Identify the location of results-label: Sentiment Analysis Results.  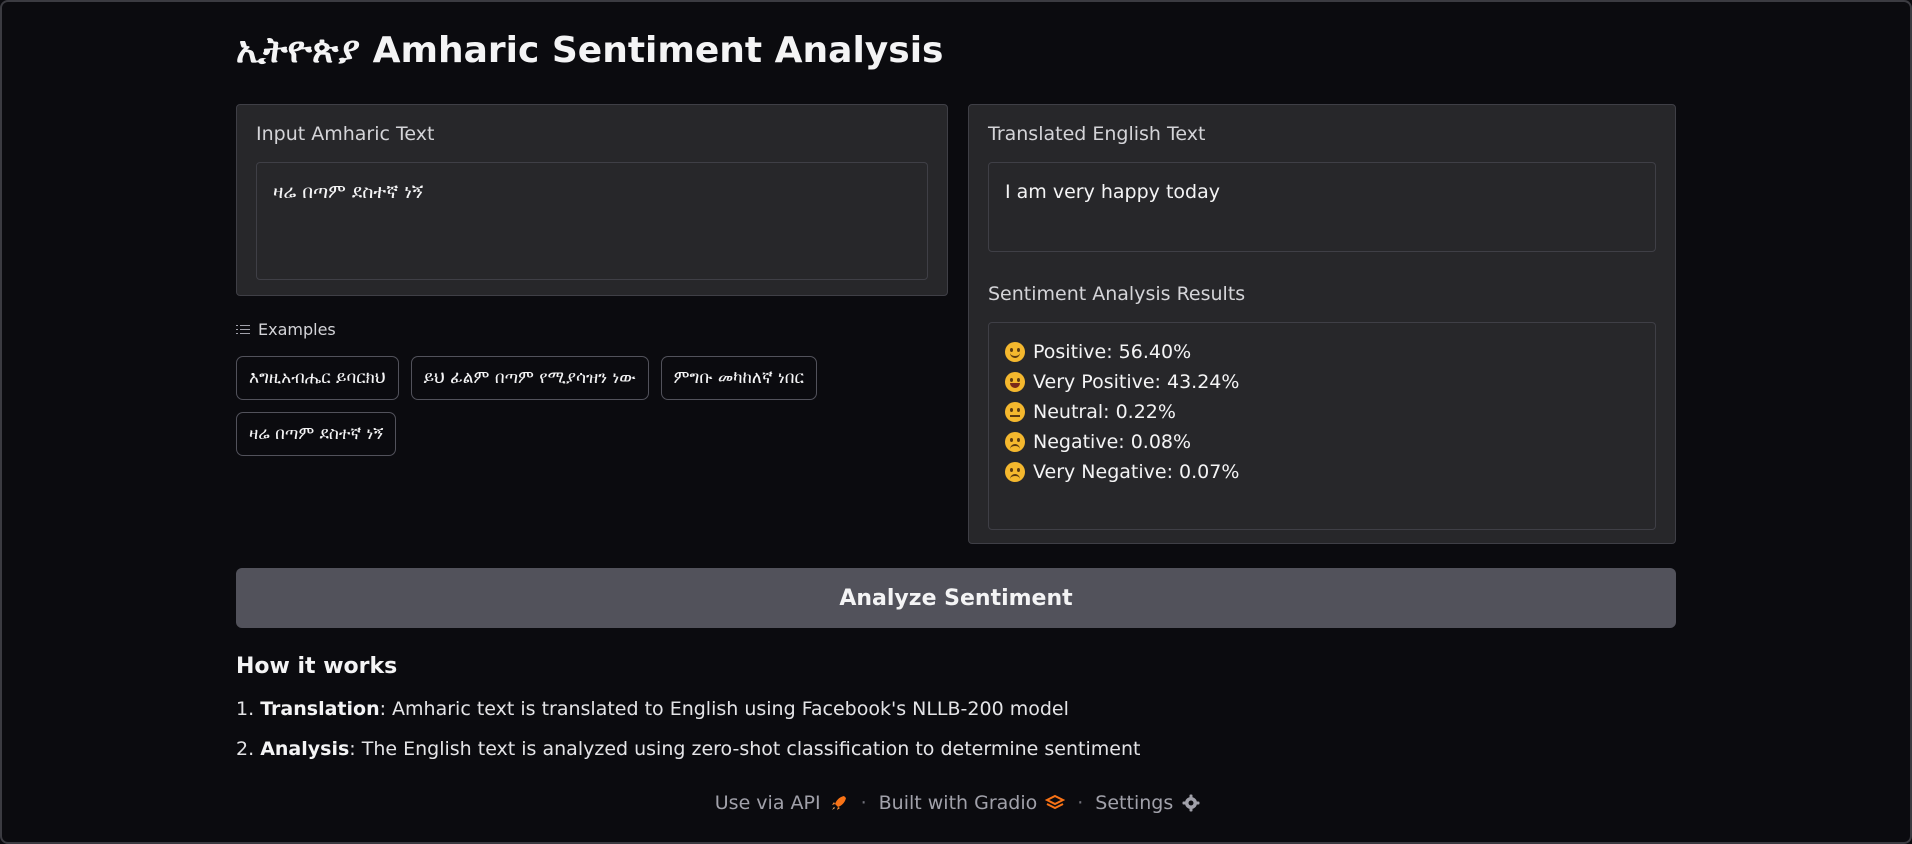
(1117, 294).